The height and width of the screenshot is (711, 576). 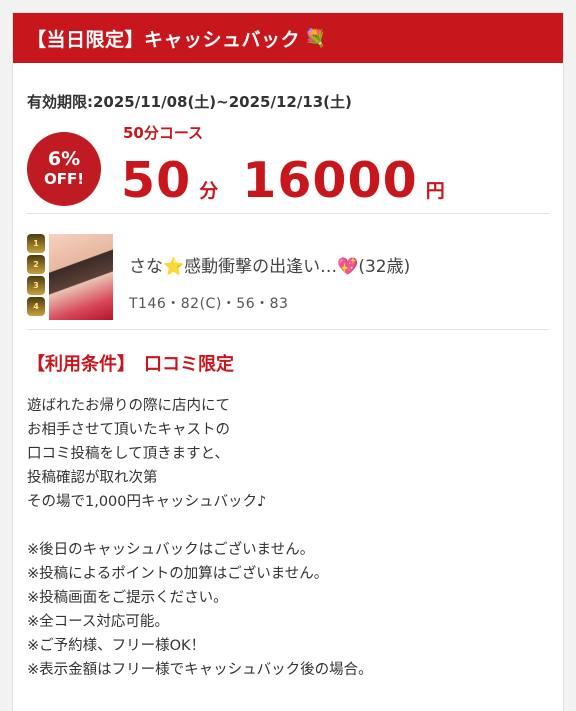 I want to click on gift-bouquet-icon: 💐, so click(x=315, y=38).